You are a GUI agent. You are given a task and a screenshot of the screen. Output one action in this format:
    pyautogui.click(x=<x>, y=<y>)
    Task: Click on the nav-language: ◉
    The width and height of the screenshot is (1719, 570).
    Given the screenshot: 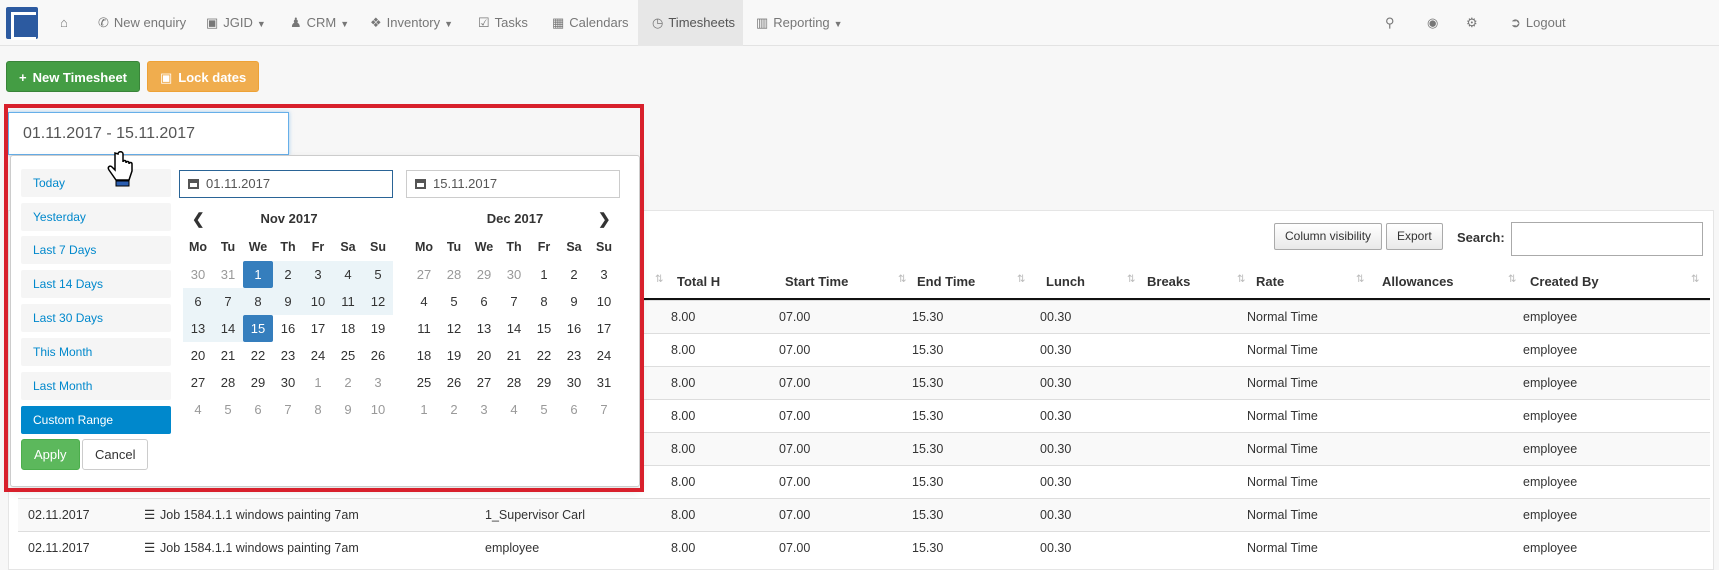 What is the action you would take?
    pyautogui.click(x=1435, y=23)
    